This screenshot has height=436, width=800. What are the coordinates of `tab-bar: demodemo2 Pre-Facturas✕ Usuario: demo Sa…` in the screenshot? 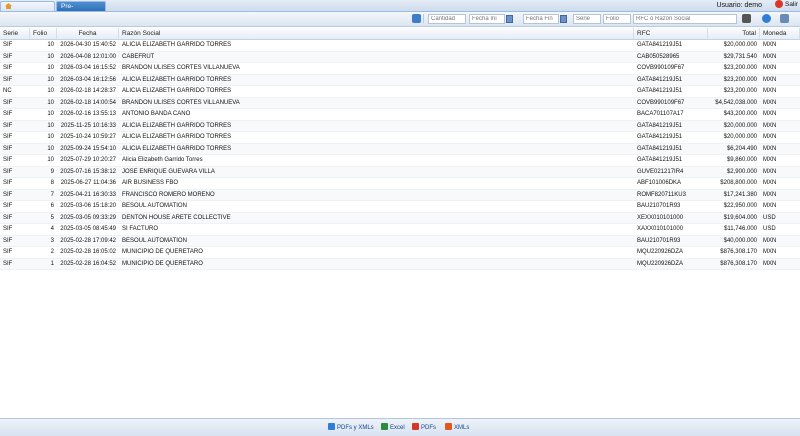 It's located at (400, 10).